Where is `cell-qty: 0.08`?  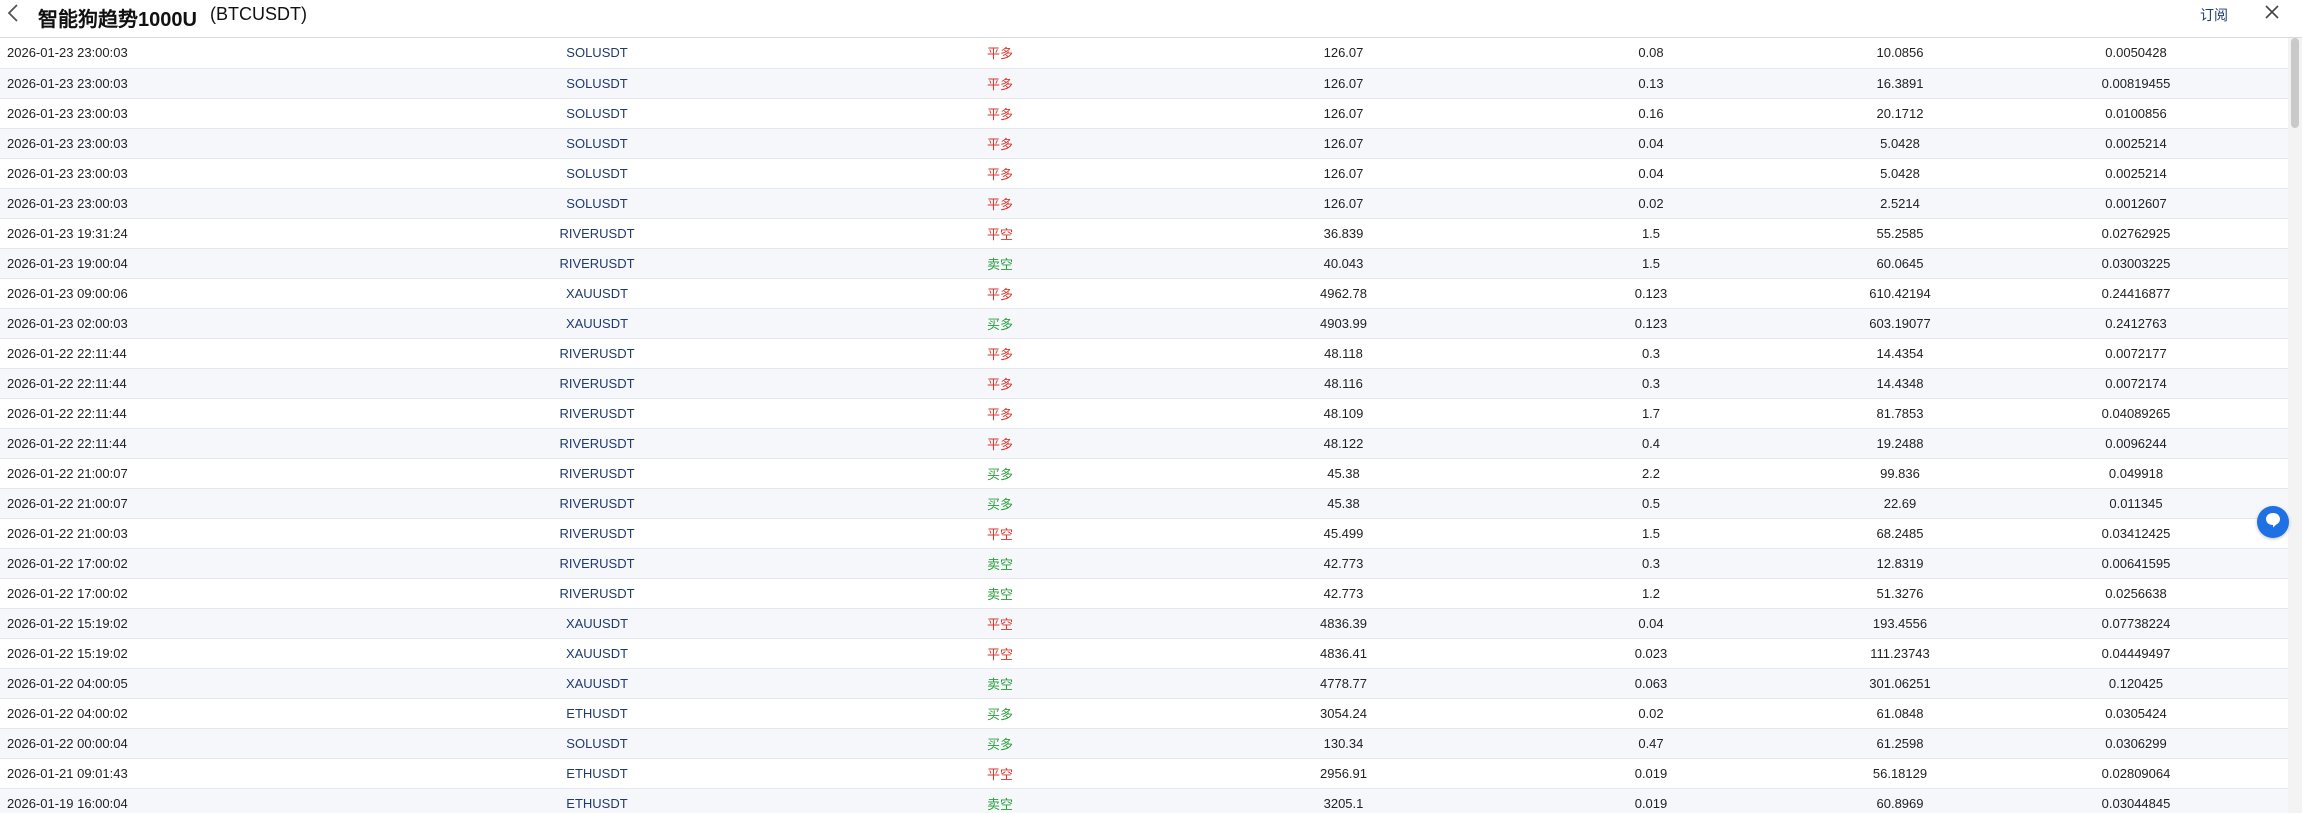 cell-qty: 0.08 is located at coordinates (1651, 53).